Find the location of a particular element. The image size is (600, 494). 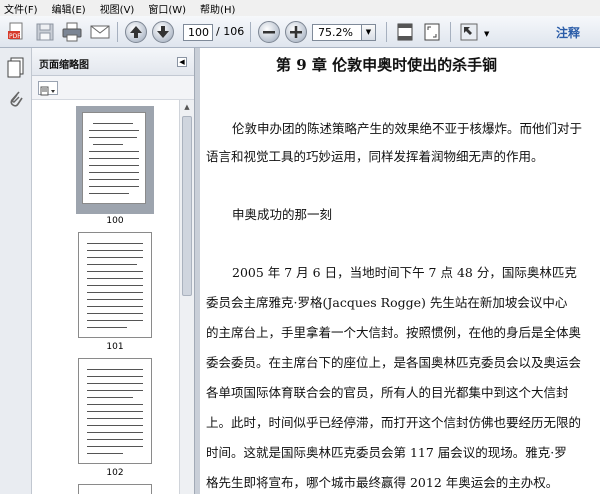

page-thumbnails-icon is located at coordinates (16, 69).